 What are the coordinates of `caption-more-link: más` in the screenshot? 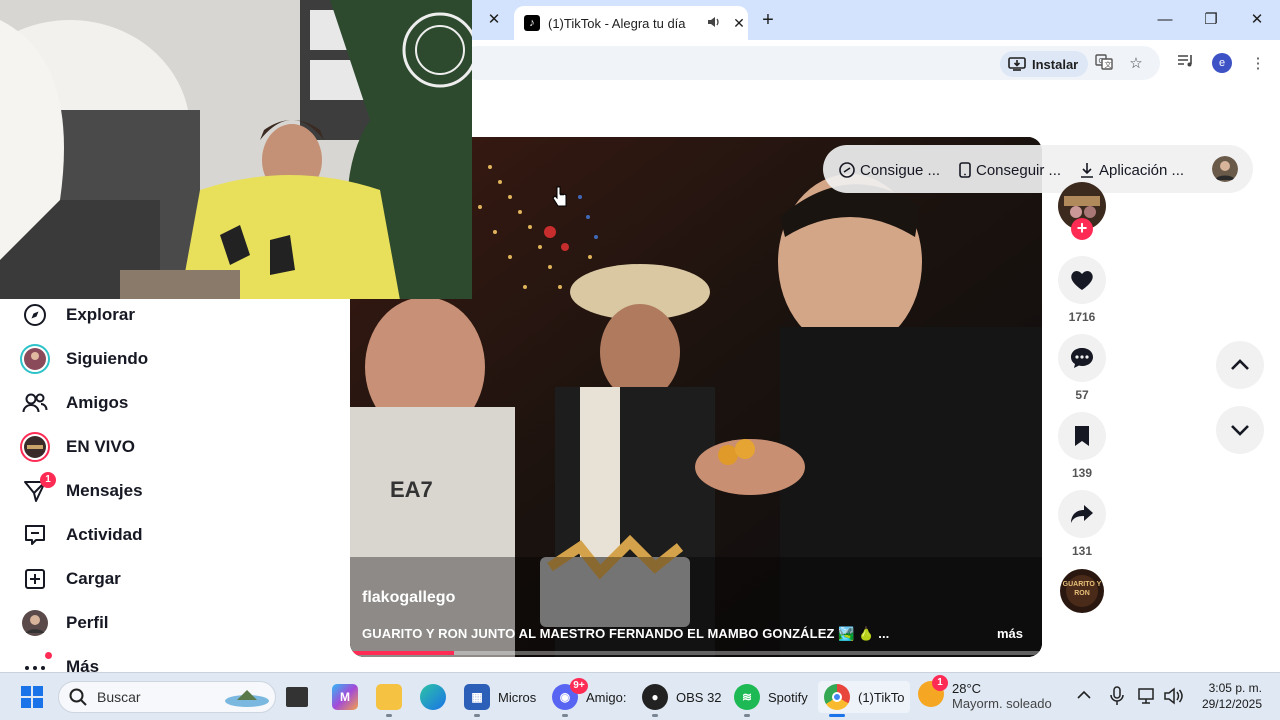 It's located at (1010, 633).